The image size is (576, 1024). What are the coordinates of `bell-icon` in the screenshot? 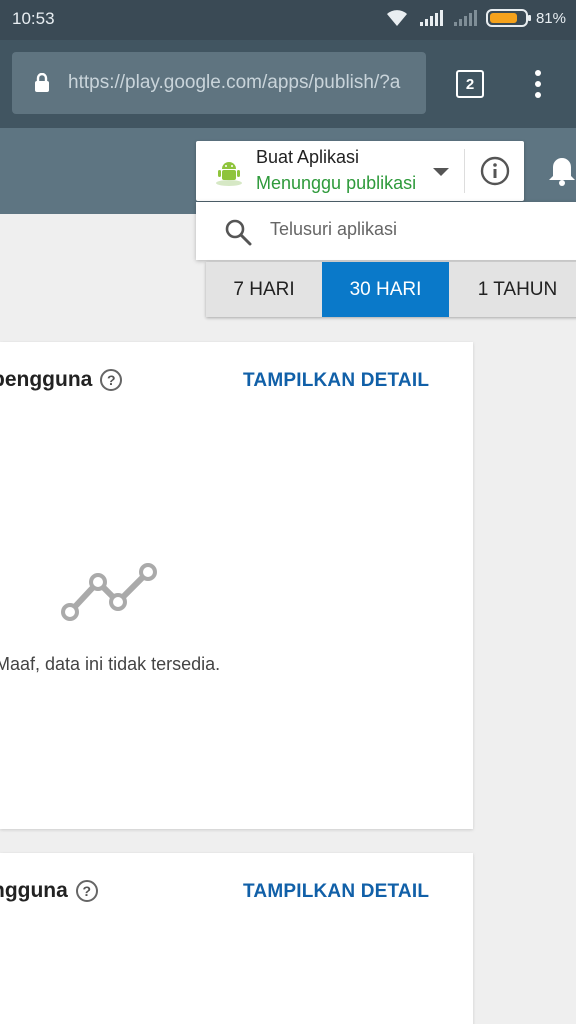 It's located at (562, 171).